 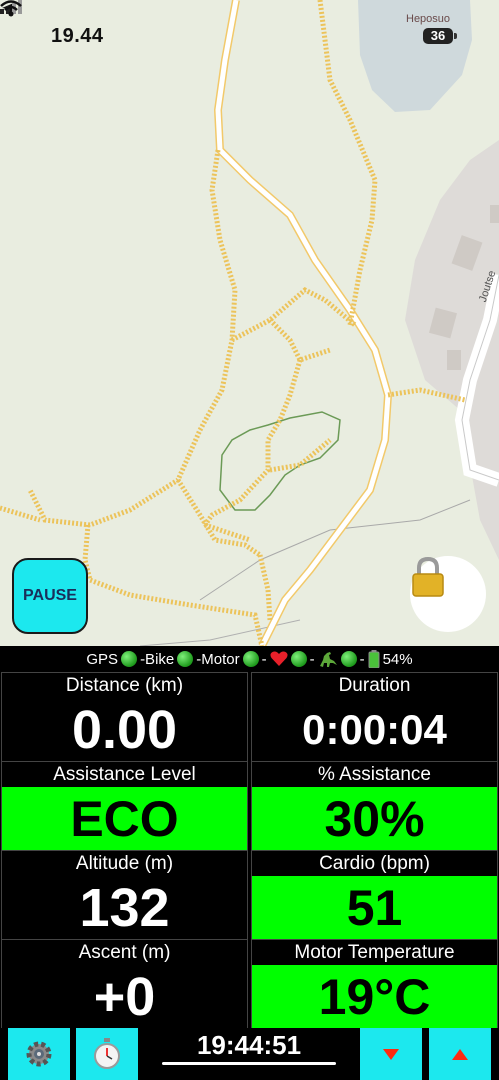 What do you see at coordinates (374, 659) in the screenshot?
I see `battery-icon` at bounding box center [374, 659].